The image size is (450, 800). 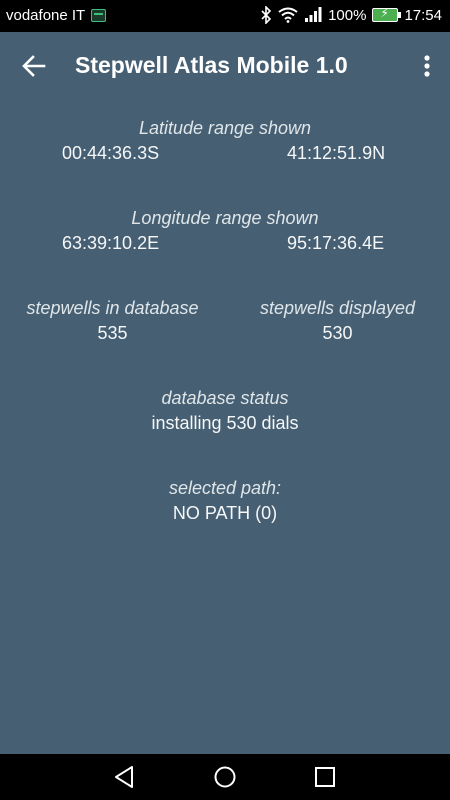 I want to click on stepwells-displayed-label: stepwells displayed, so click(x=337, y=308).